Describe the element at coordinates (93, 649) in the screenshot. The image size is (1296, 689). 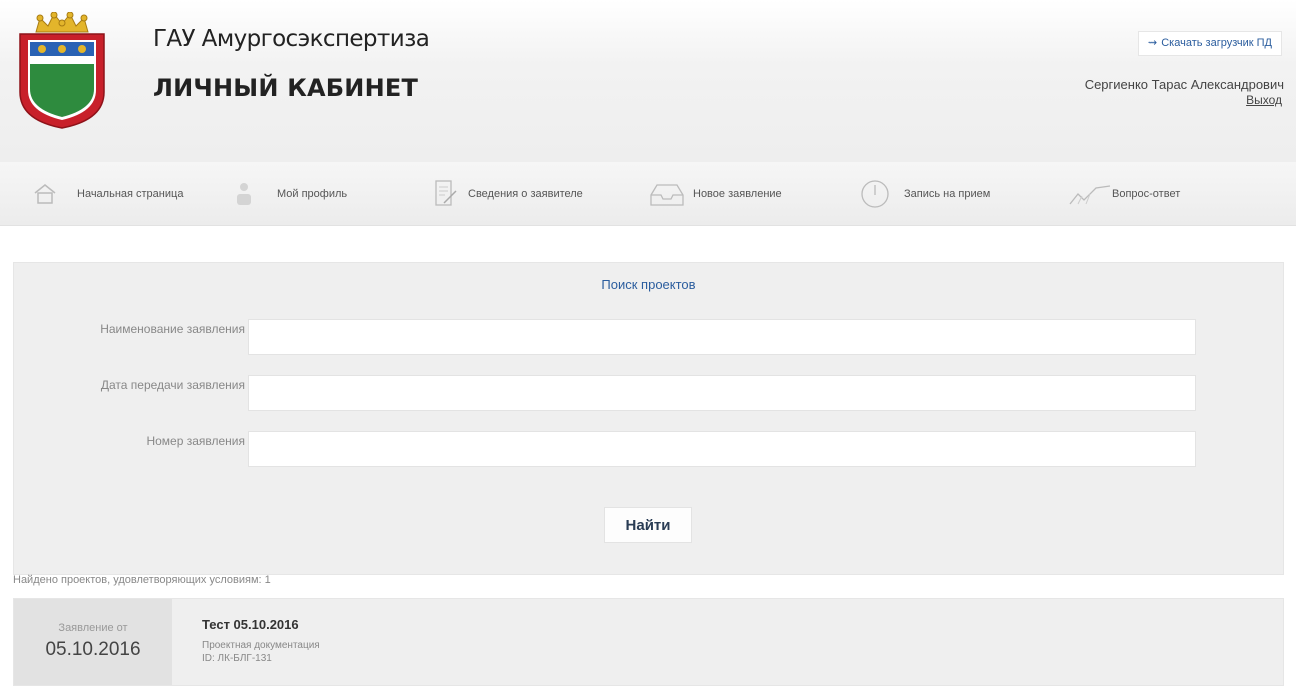
I see `result-date: 05.10.2016` at that location.